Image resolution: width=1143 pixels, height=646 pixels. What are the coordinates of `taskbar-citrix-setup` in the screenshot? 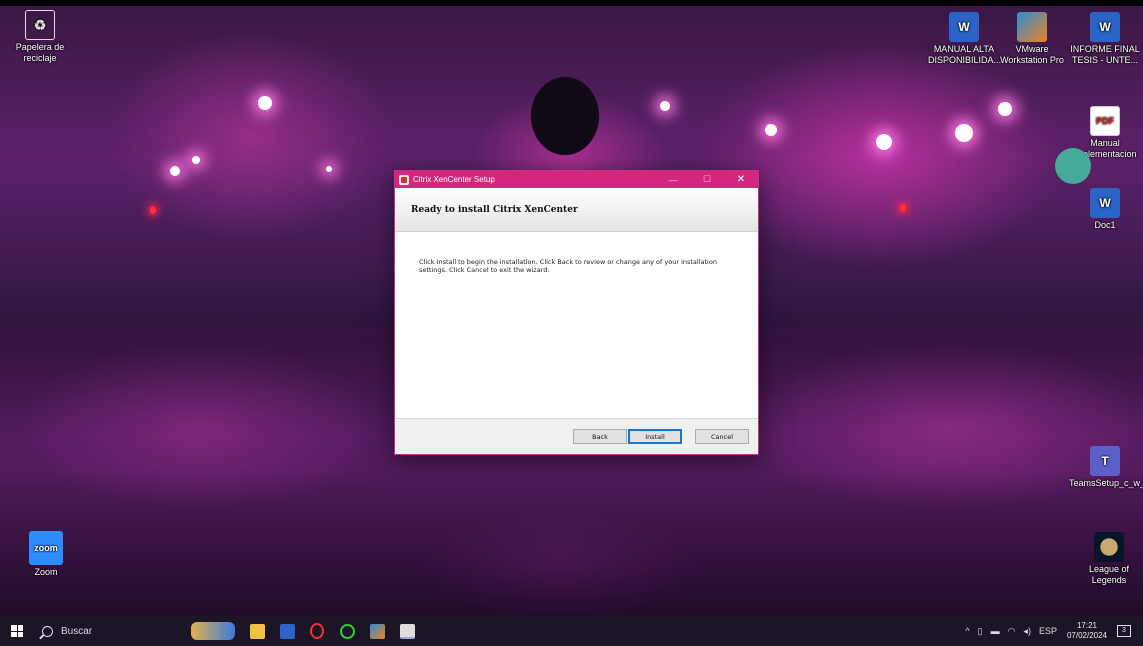 It's located at (407, 631).